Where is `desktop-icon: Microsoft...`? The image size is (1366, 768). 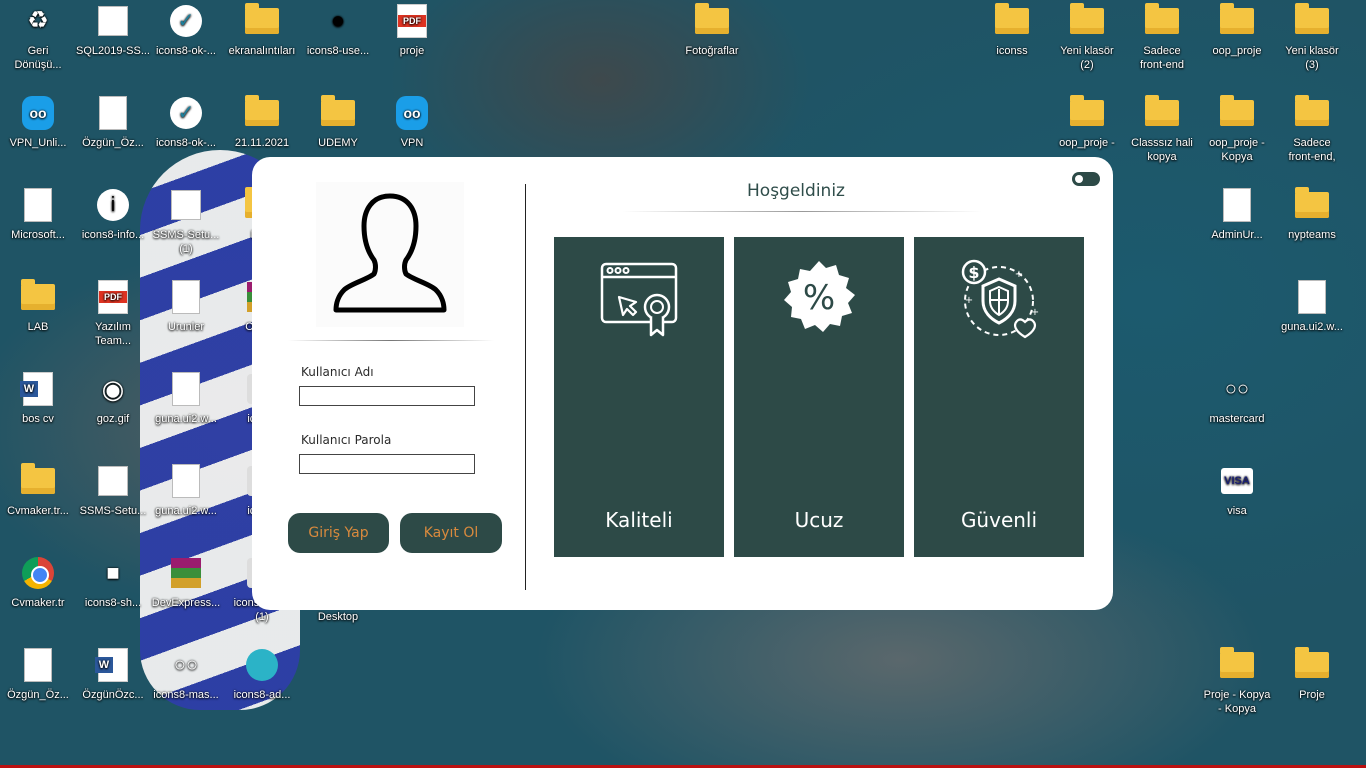 desktop-icon: Microsoft... is located at coordinates (38, 215).